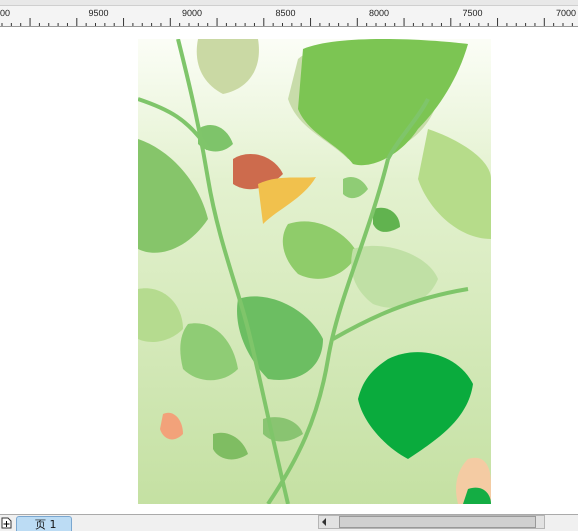 The height and width of the screenshot is (531, 578). What do you see at coordinates (5, 13) in the screenshot?
I see `ruler-label: 00` at bounding box center [5, 13].